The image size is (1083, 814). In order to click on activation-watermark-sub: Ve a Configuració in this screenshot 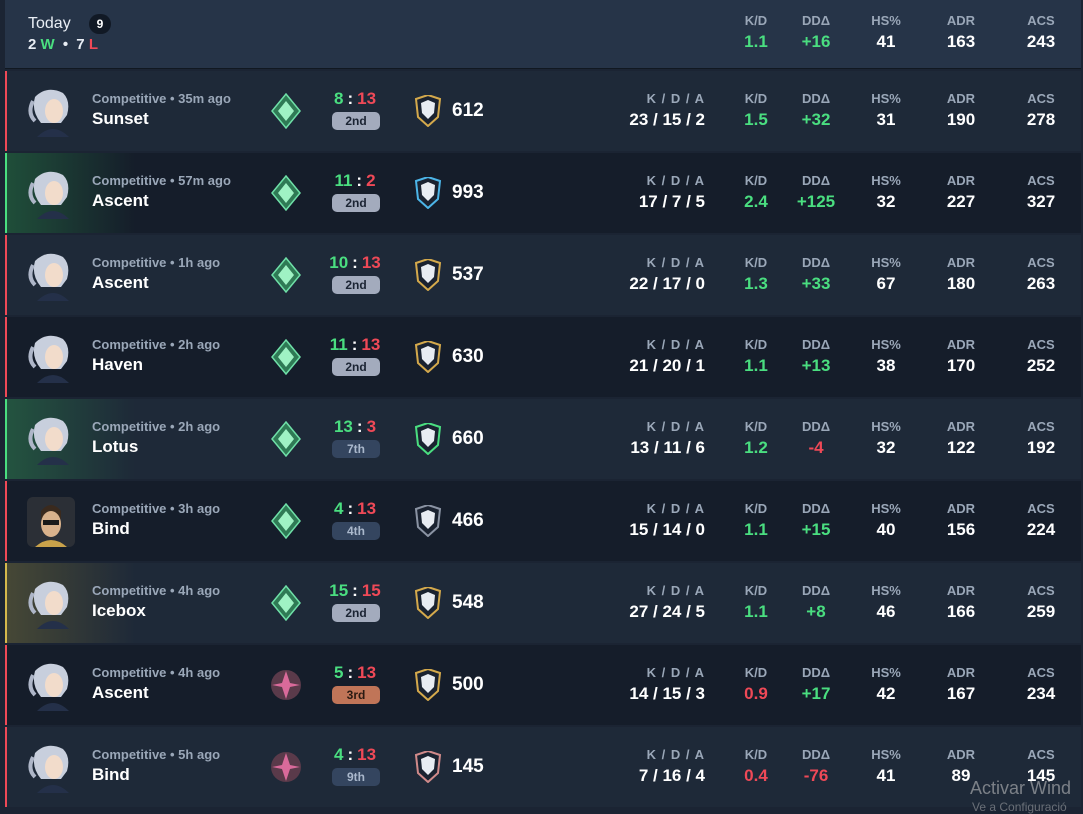, I will do `click(1019, 807)`.